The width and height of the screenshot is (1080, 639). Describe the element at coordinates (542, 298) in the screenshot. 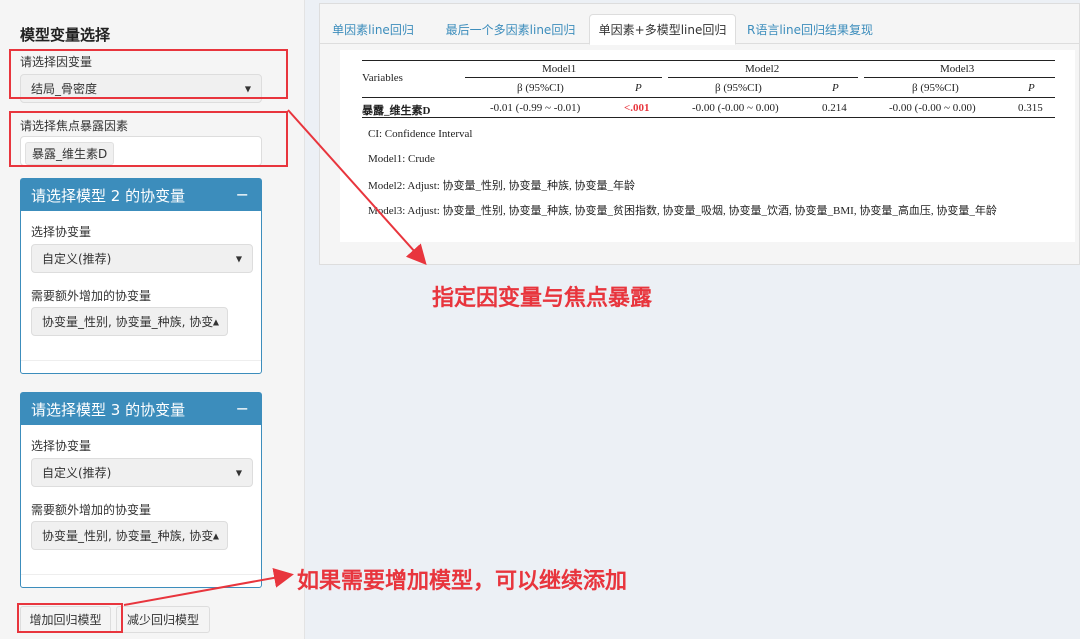

I see `callout-specify: 指定因变量与焦点暴露` at that location.